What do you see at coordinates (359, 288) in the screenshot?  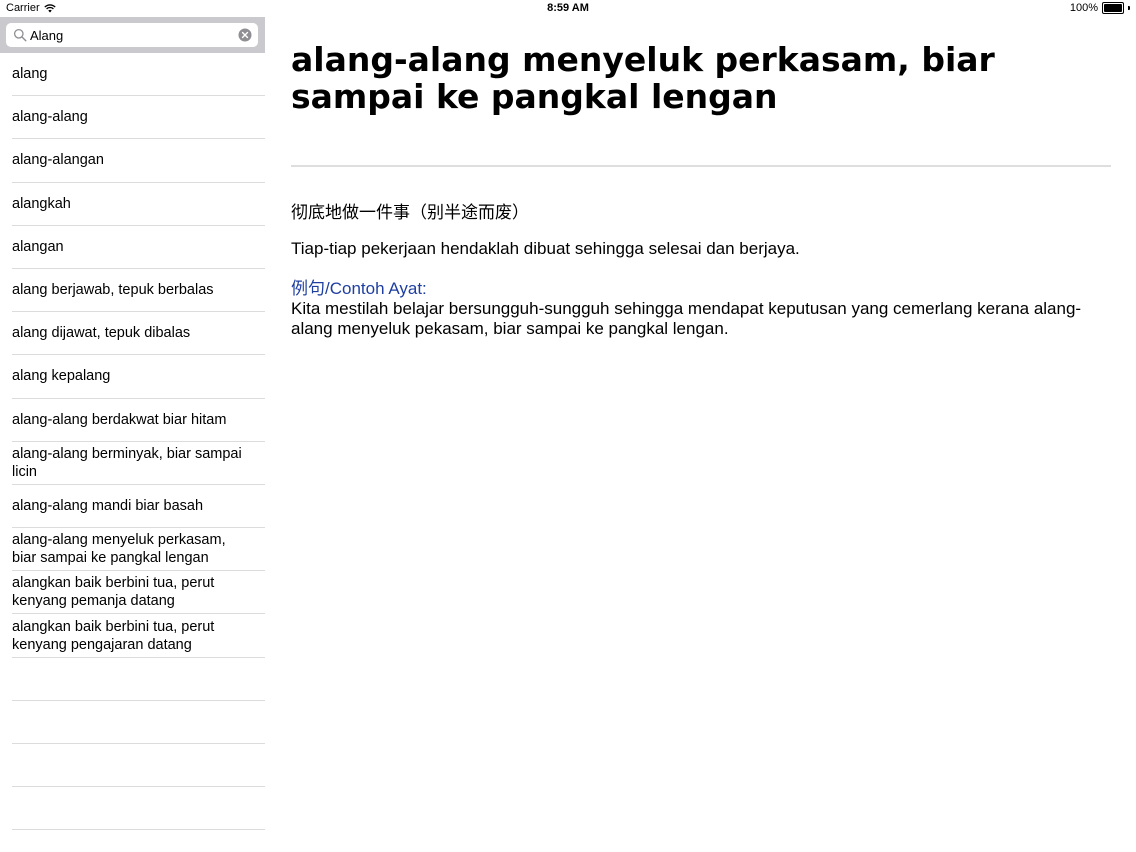 I see `example-label: 例句/Contoh Ayat:` at bounding box center [359, 288].